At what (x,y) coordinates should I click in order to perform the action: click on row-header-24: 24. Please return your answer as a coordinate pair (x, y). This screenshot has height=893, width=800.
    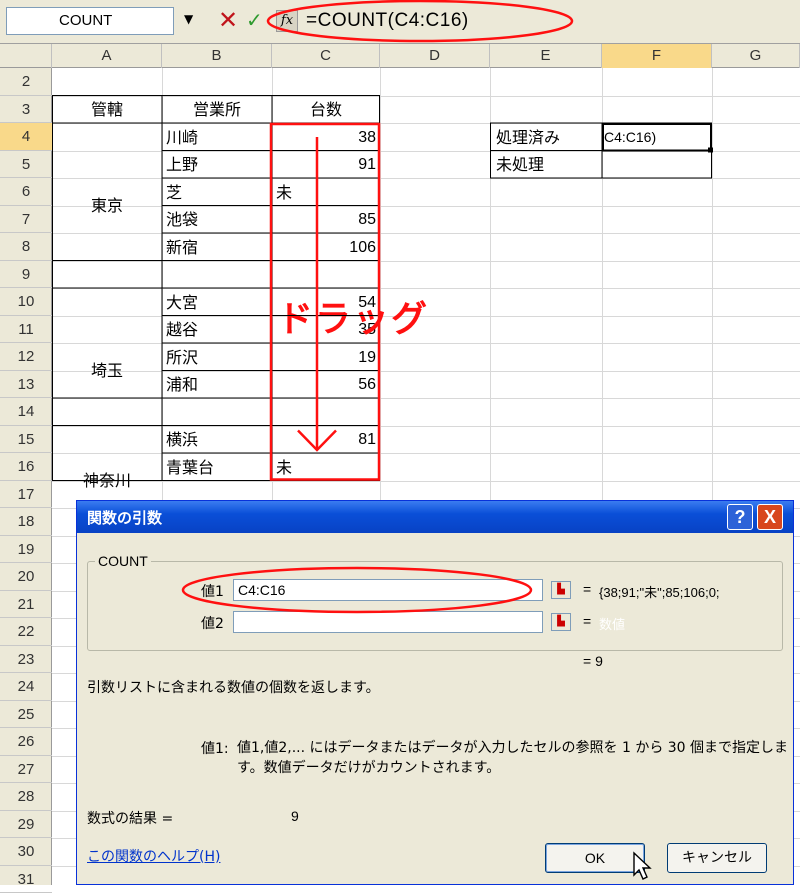
    Looking at the image, I should click on (26, 687).